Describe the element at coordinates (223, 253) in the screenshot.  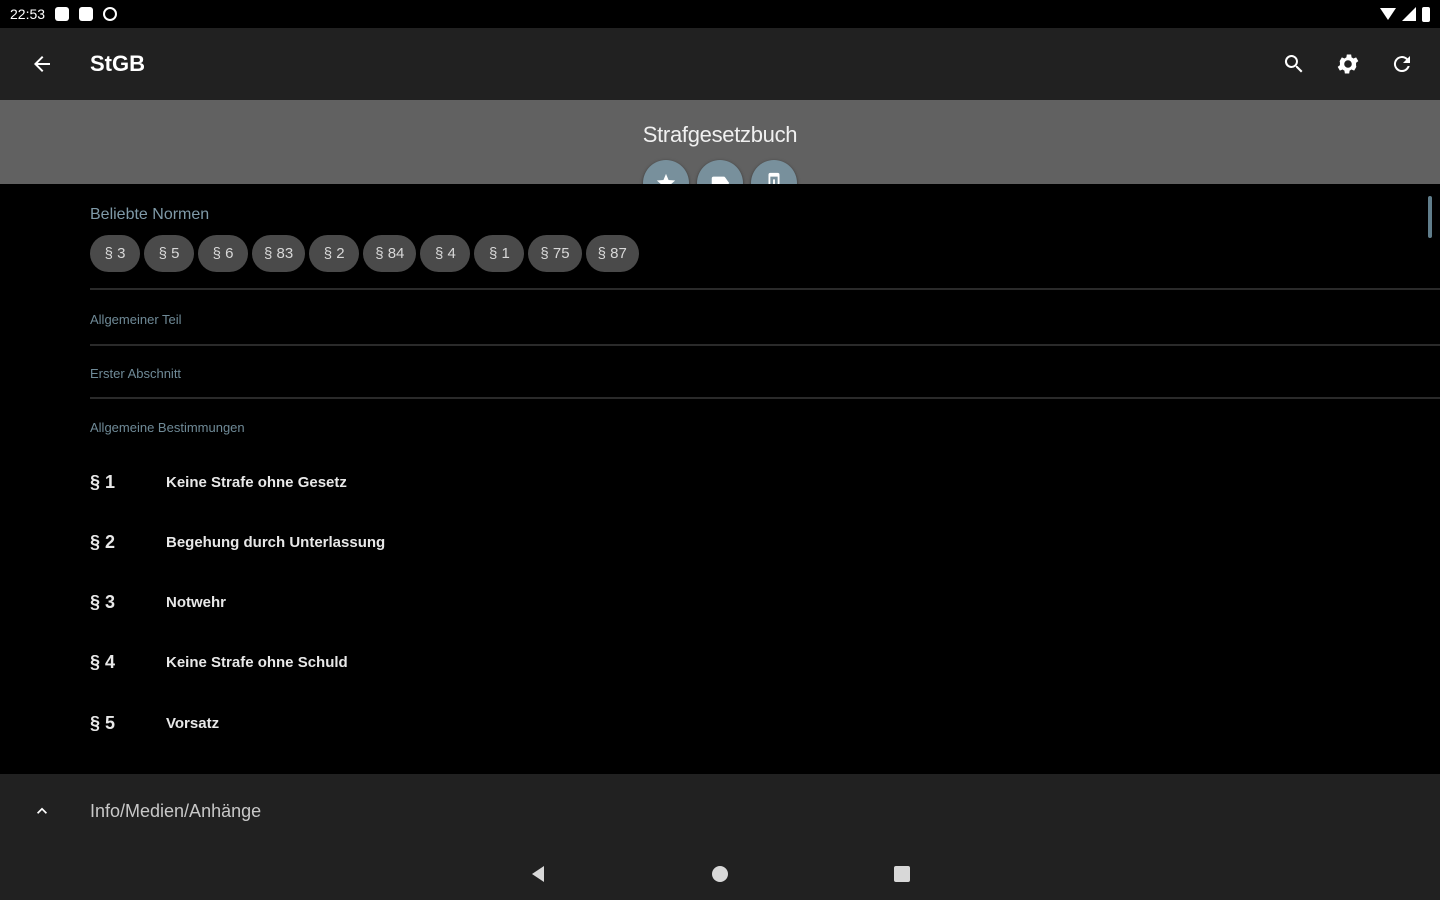
I see `norm-chip: § 6` at that location.